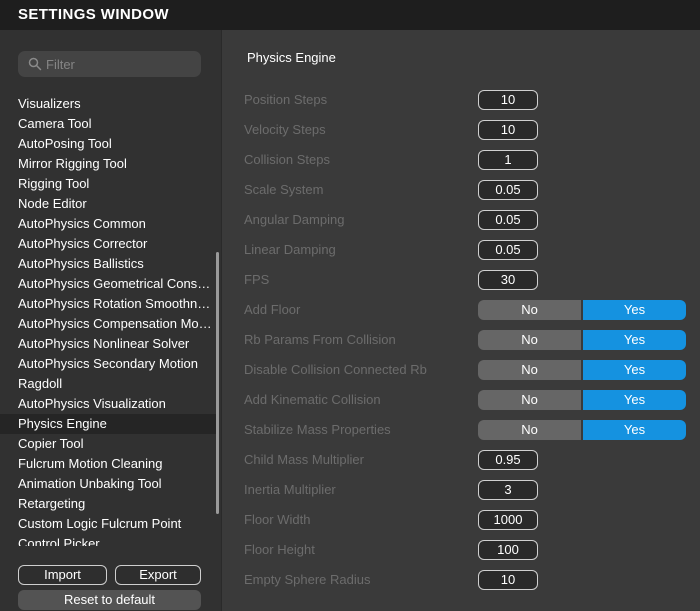 This screenshot has width=700, height=611. Describe the element at coordinates (320, 339) in the screenshot. I see `setting-label: Rb Params From Collision` at that location.